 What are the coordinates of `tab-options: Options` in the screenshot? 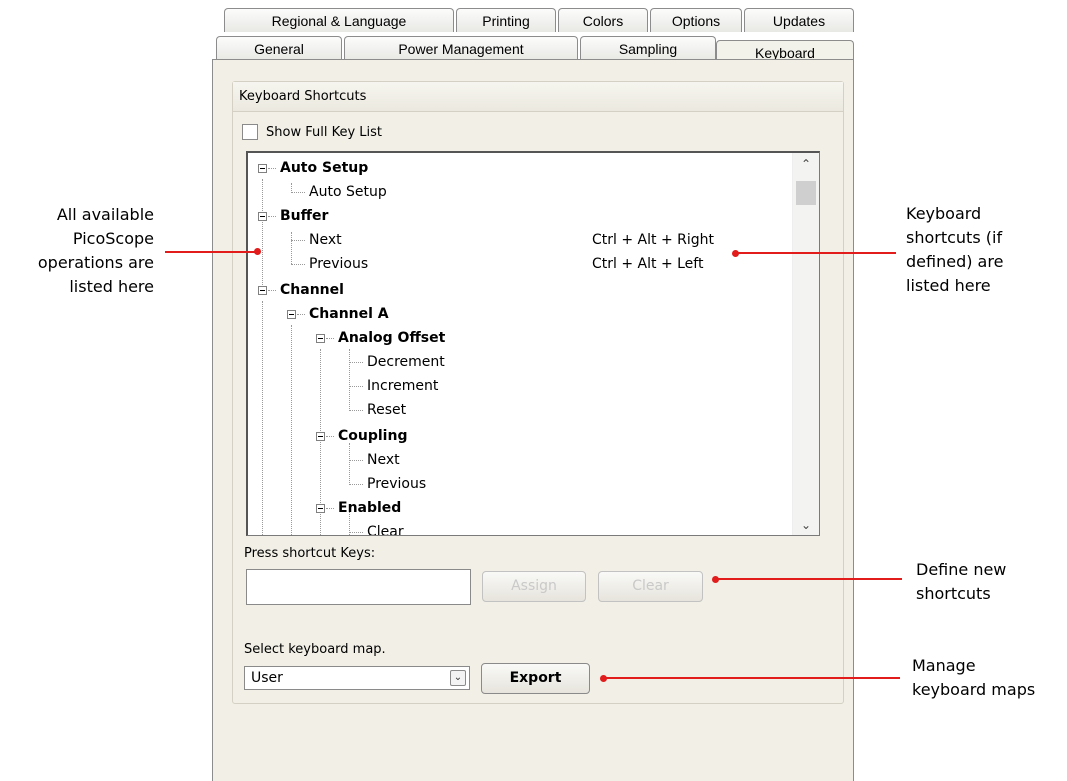 It's located at (696, 20).